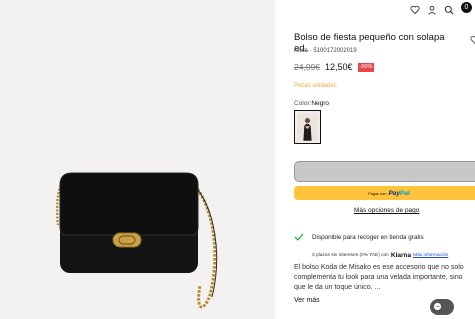 The width and height of the screenshot is (475, 319). Describe the element at coordinates (415, 8) in the screenshot. I see `heart-icon` at that location.